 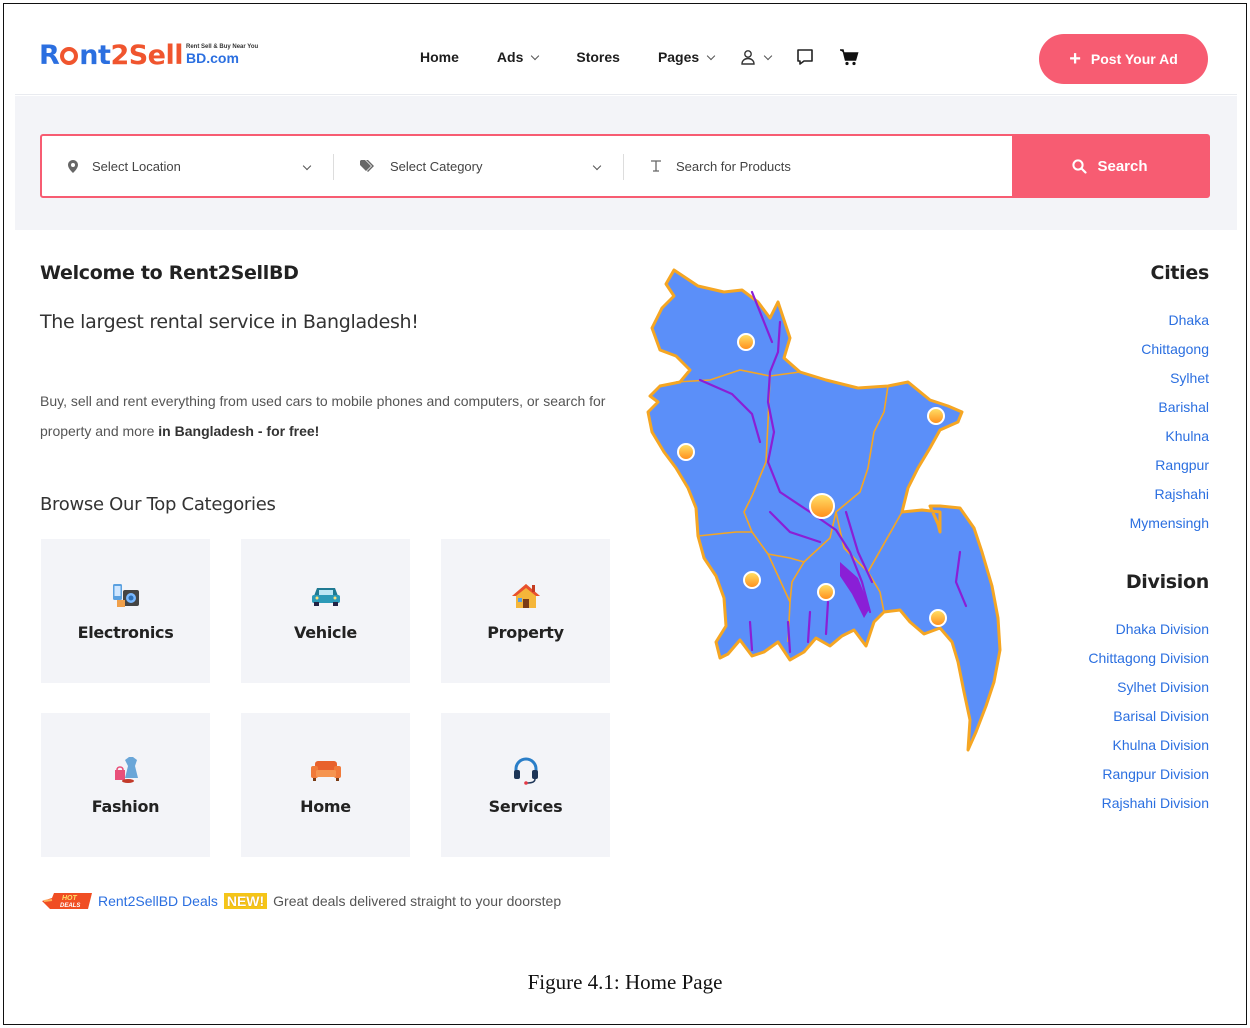 I want to click on post-ad-button: + Post Your Ad, so click(x=1123, y=59).